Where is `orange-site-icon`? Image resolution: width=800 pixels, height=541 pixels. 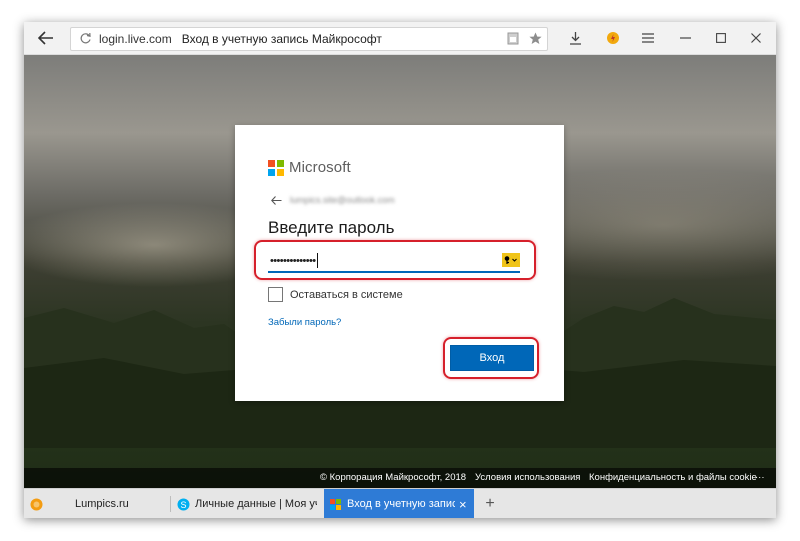 orange-site-icon is located at coordinates (36, 504).